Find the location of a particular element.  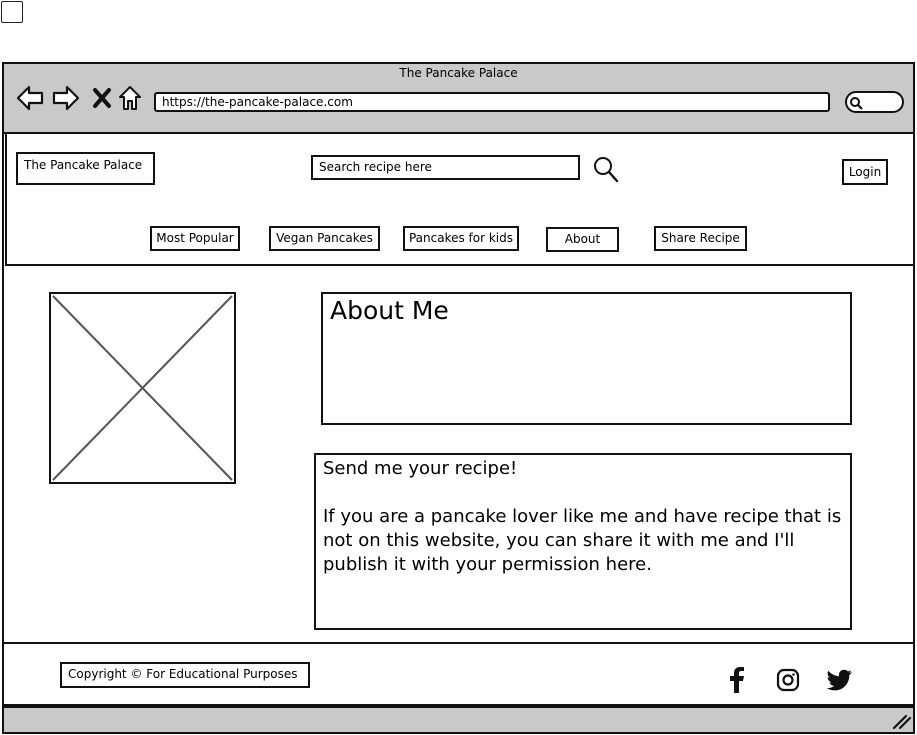

recipe-heading: Send me your recipe! is located at coordinates (420, 468).